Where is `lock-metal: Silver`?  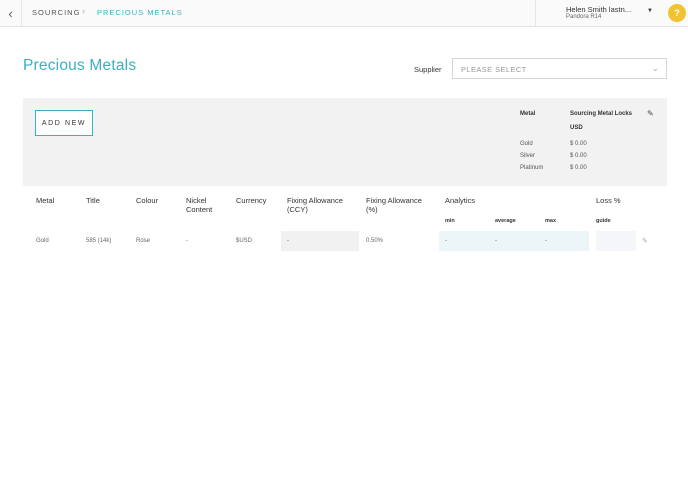 lock-metal: Silver is located at coordinates (528, 156).